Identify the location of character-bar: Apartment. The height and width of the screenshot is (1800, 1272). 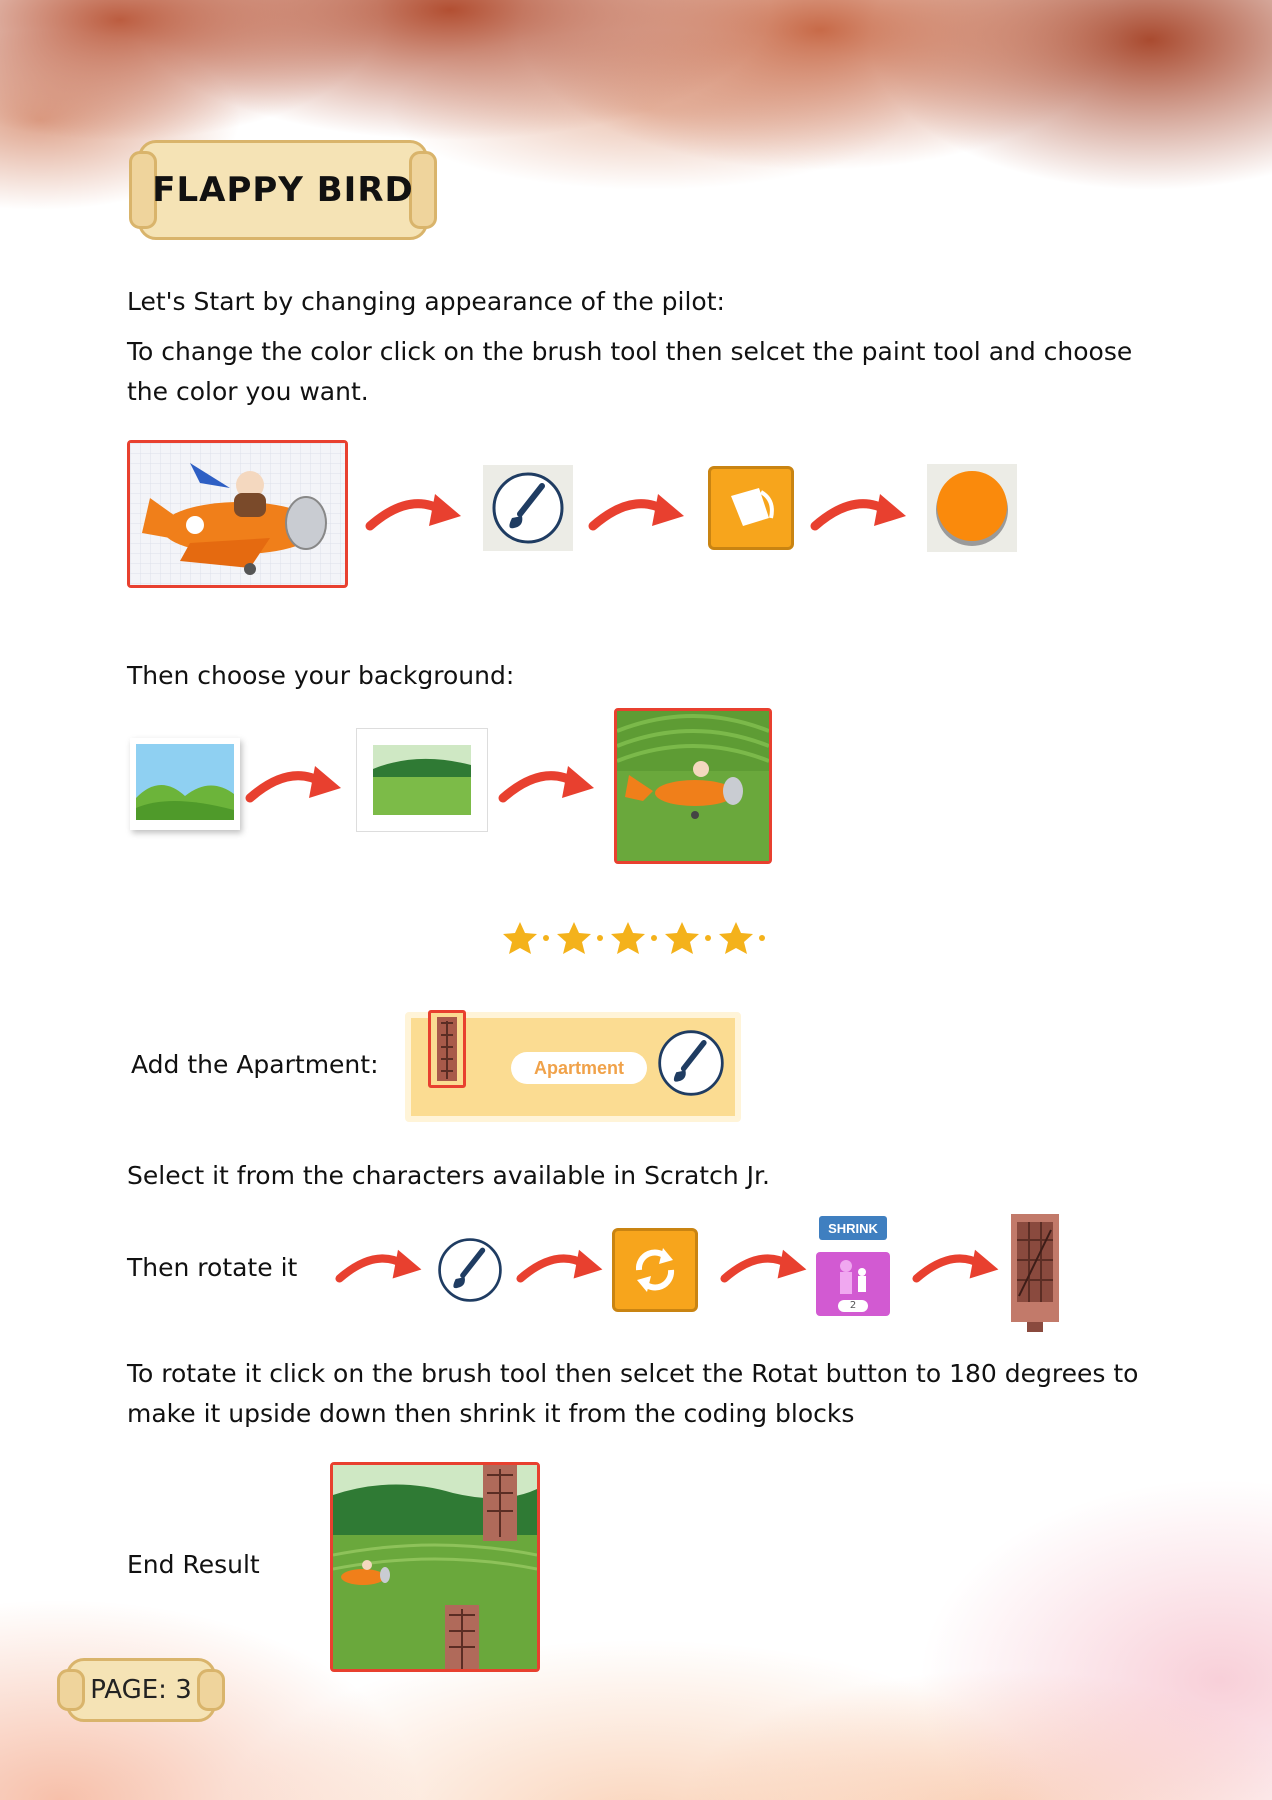
(573, 1066).